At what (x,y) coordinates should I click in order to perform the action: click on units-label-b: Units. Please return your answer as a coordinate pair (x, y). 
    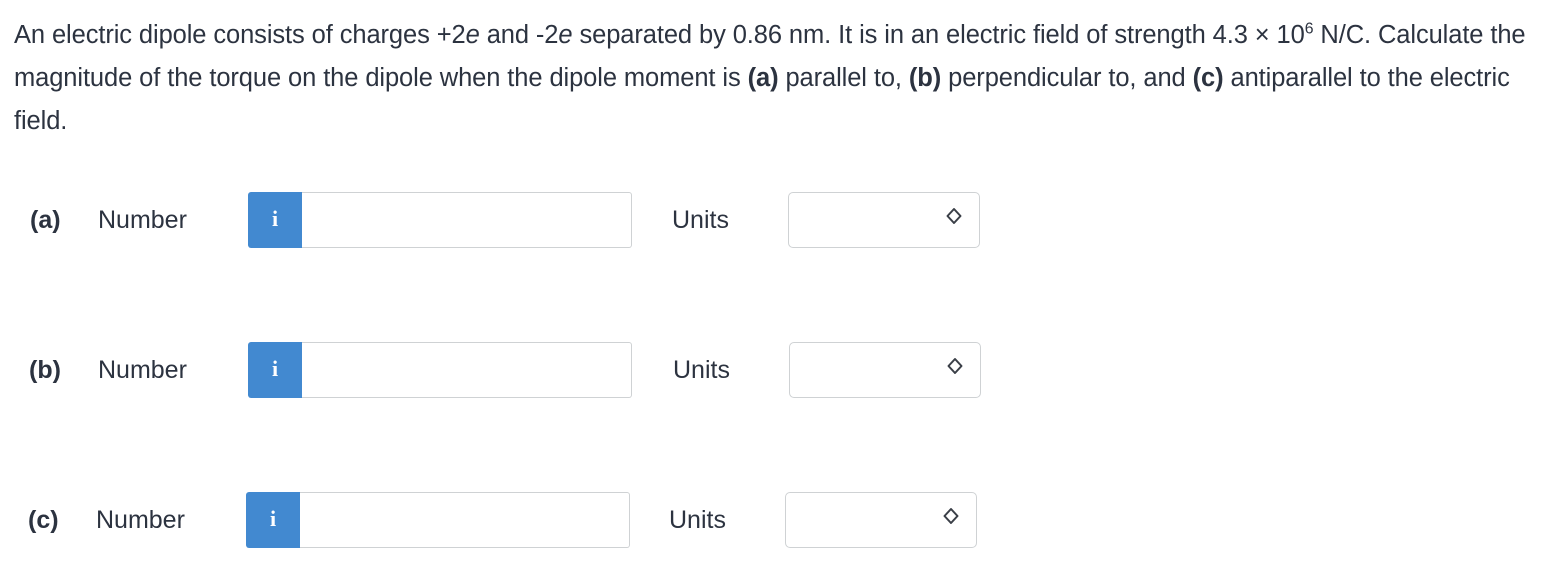
    Looking at the image, I should click on (701, 369).